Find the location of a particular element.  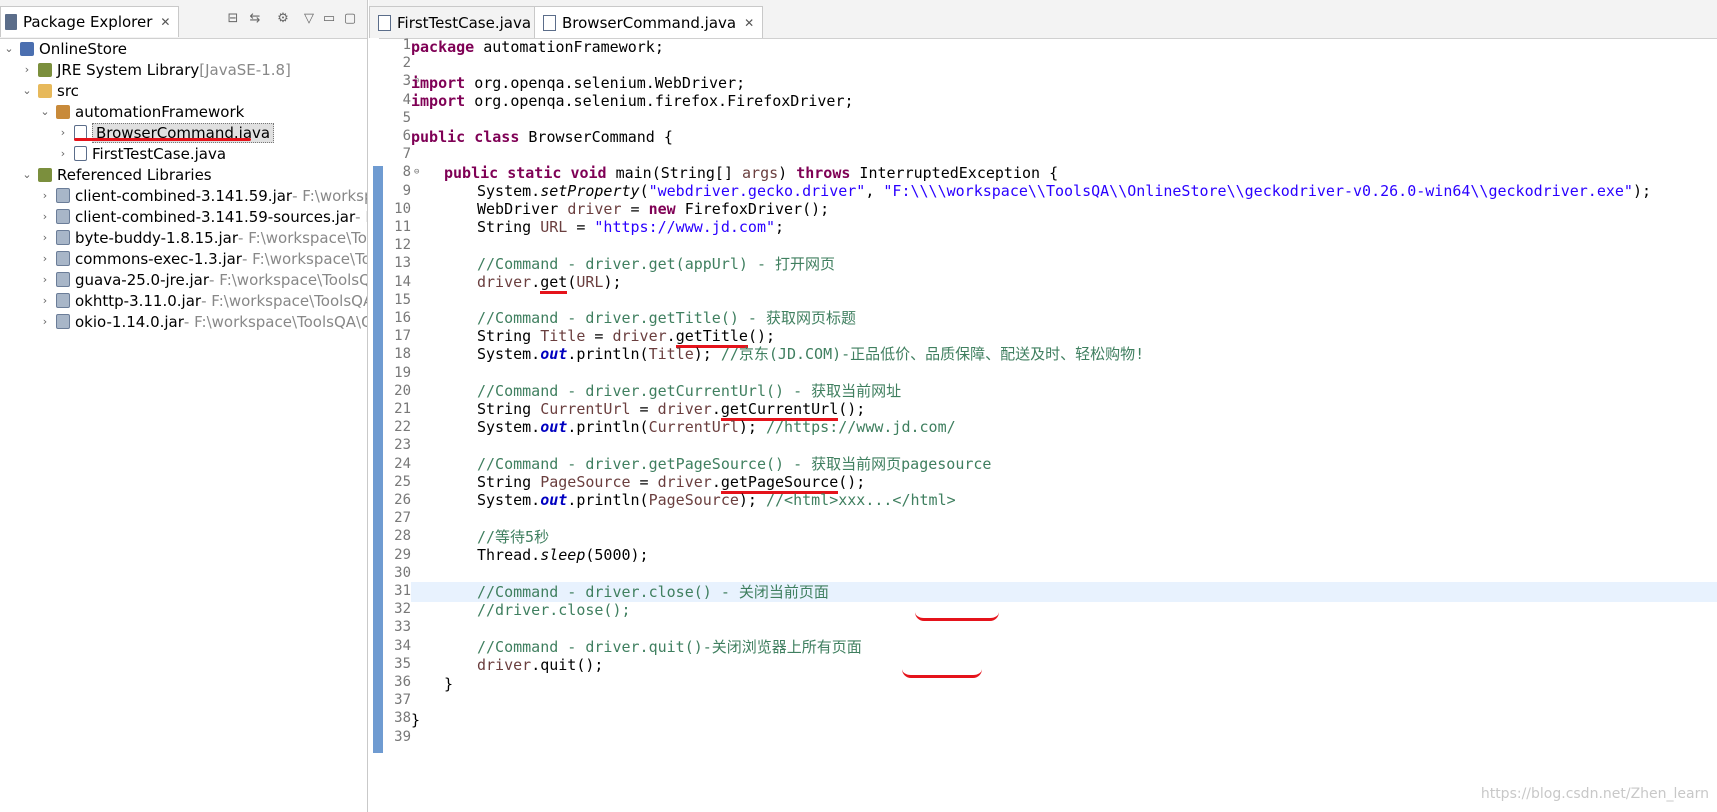

line-number: 23 is located at coordinates (402, 445).